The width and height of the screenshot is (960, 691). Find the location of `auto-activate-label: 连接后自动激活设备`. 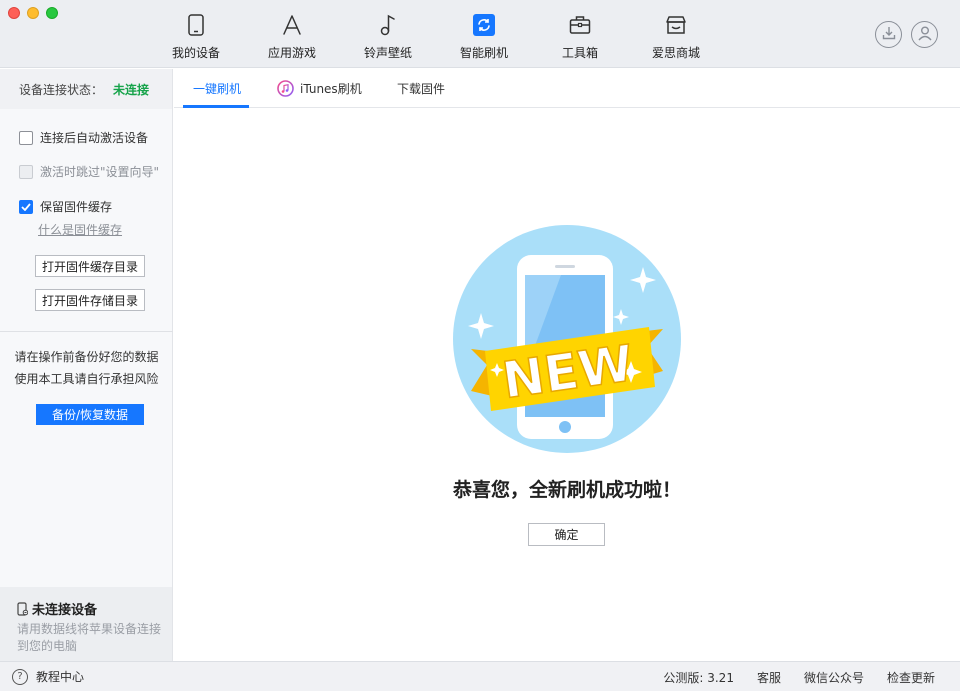

auto-activate-label: 连接后自动激活设备 is located at coordinates (94, 138).